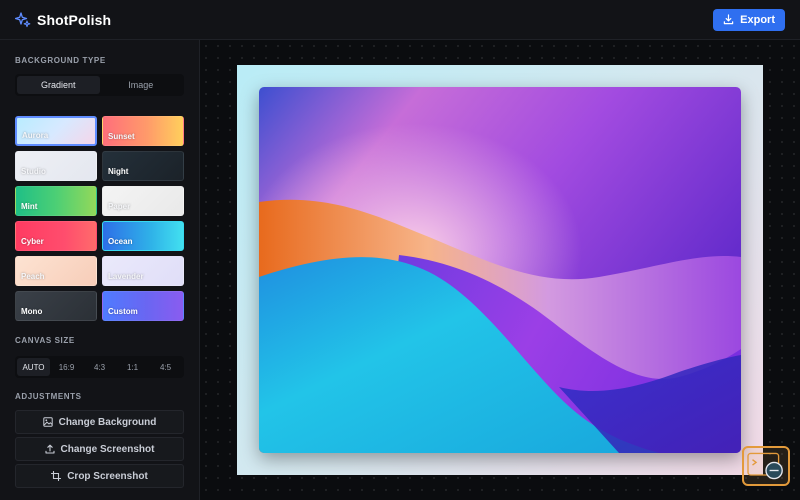 The image size is (800, 500). I want to click on download-icon, so click(728, 19).